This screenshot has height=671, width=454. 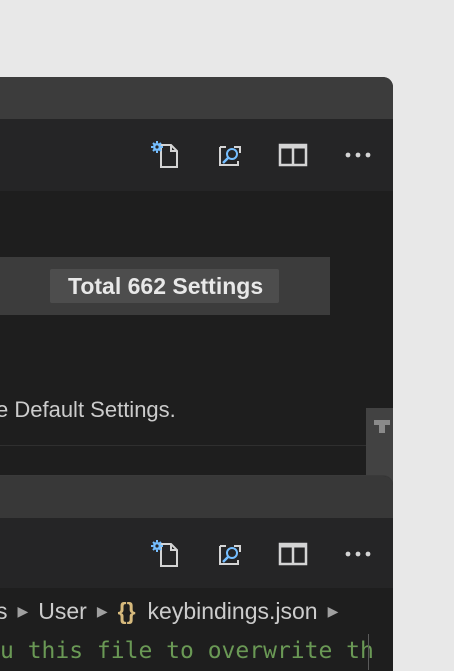 I want to click on settings-search-input: Total 662 Settings, so click(x=165, y=286).